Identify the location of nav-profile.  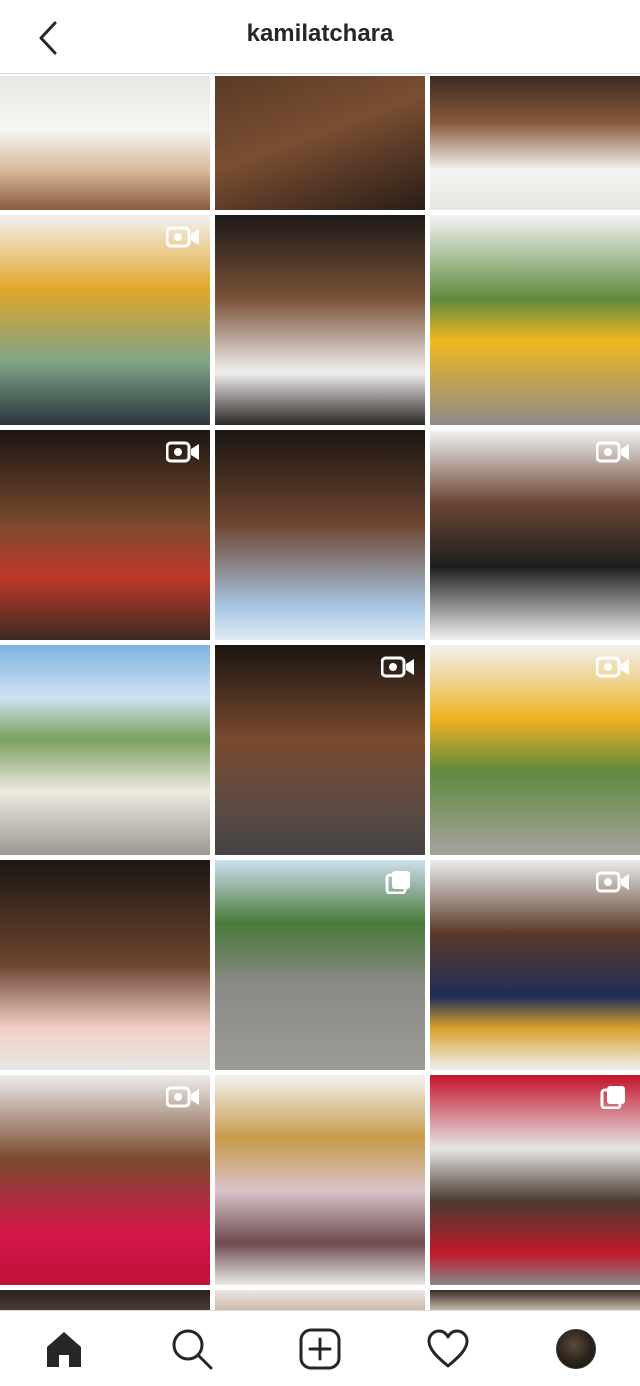
(576, 1349).